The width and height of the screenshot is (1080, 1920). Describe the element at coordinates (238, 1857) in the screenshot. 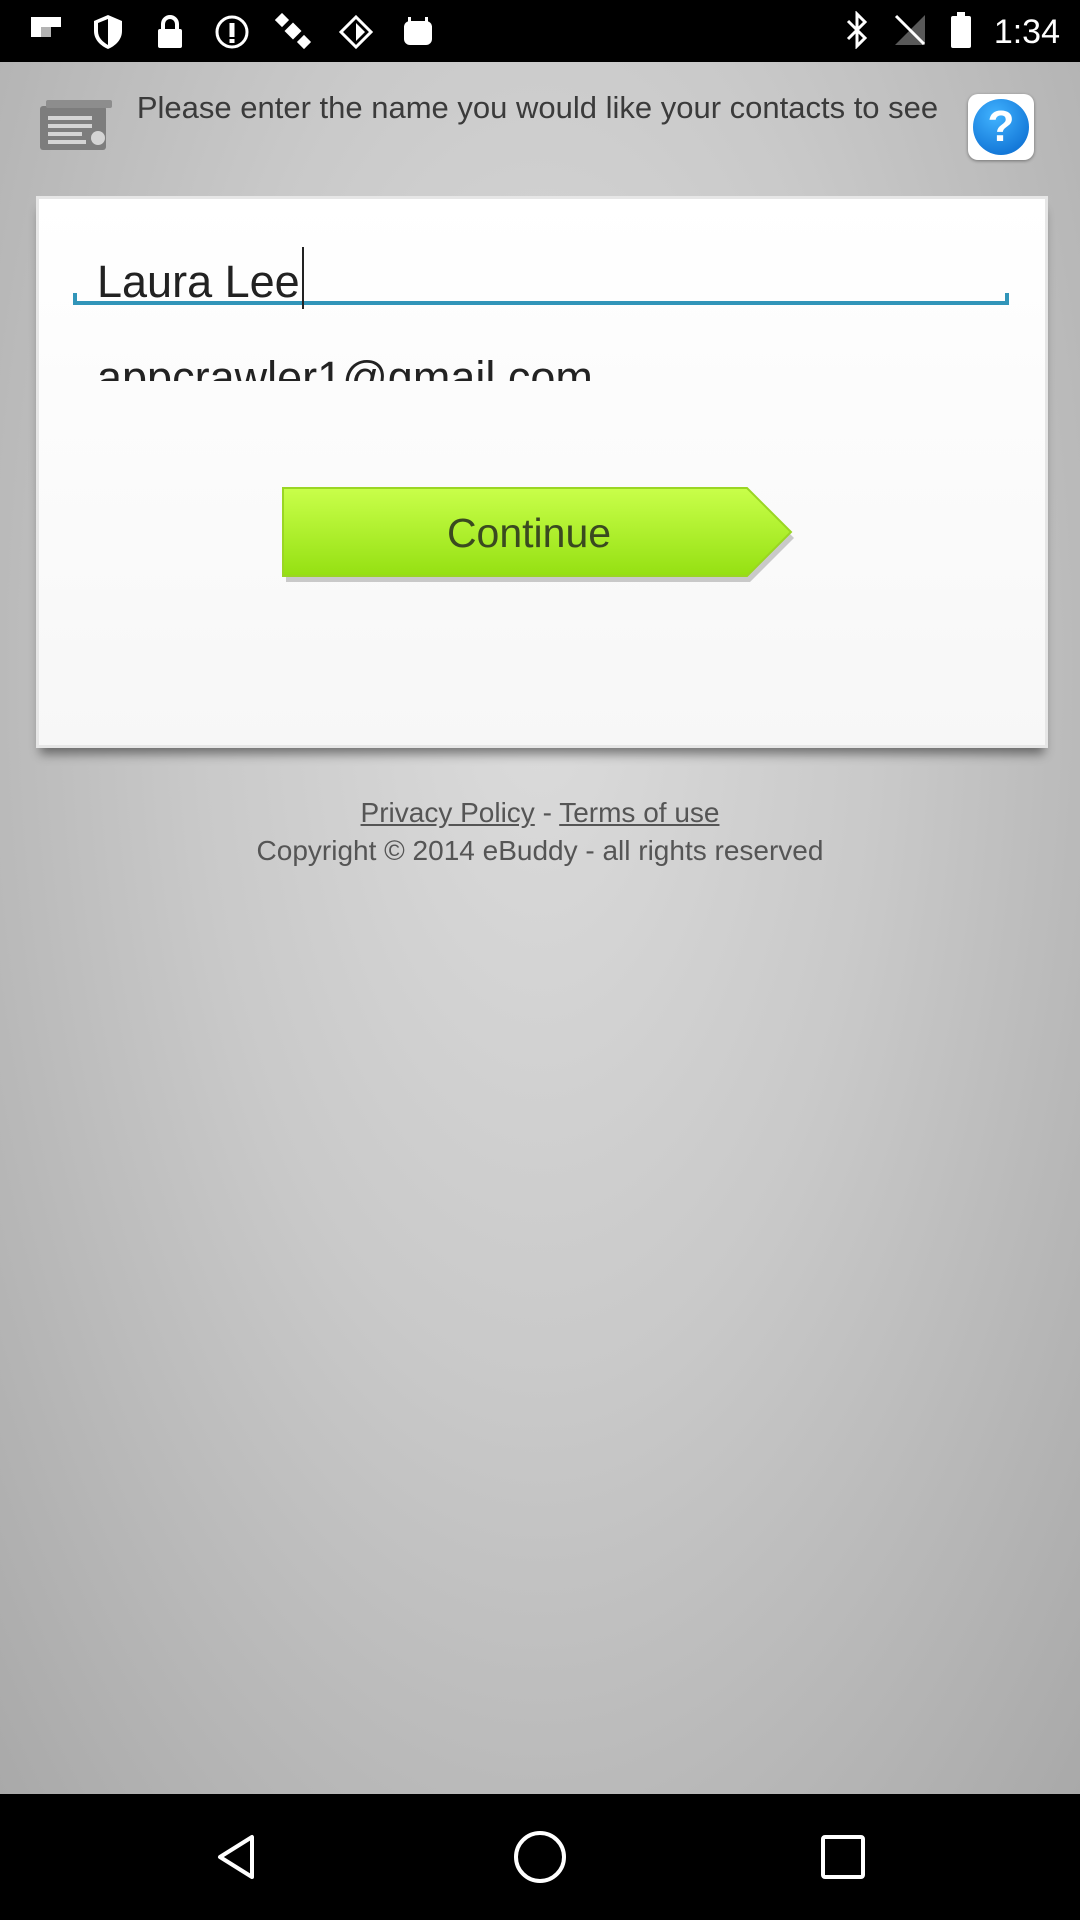

I see `back-icon` at that location.